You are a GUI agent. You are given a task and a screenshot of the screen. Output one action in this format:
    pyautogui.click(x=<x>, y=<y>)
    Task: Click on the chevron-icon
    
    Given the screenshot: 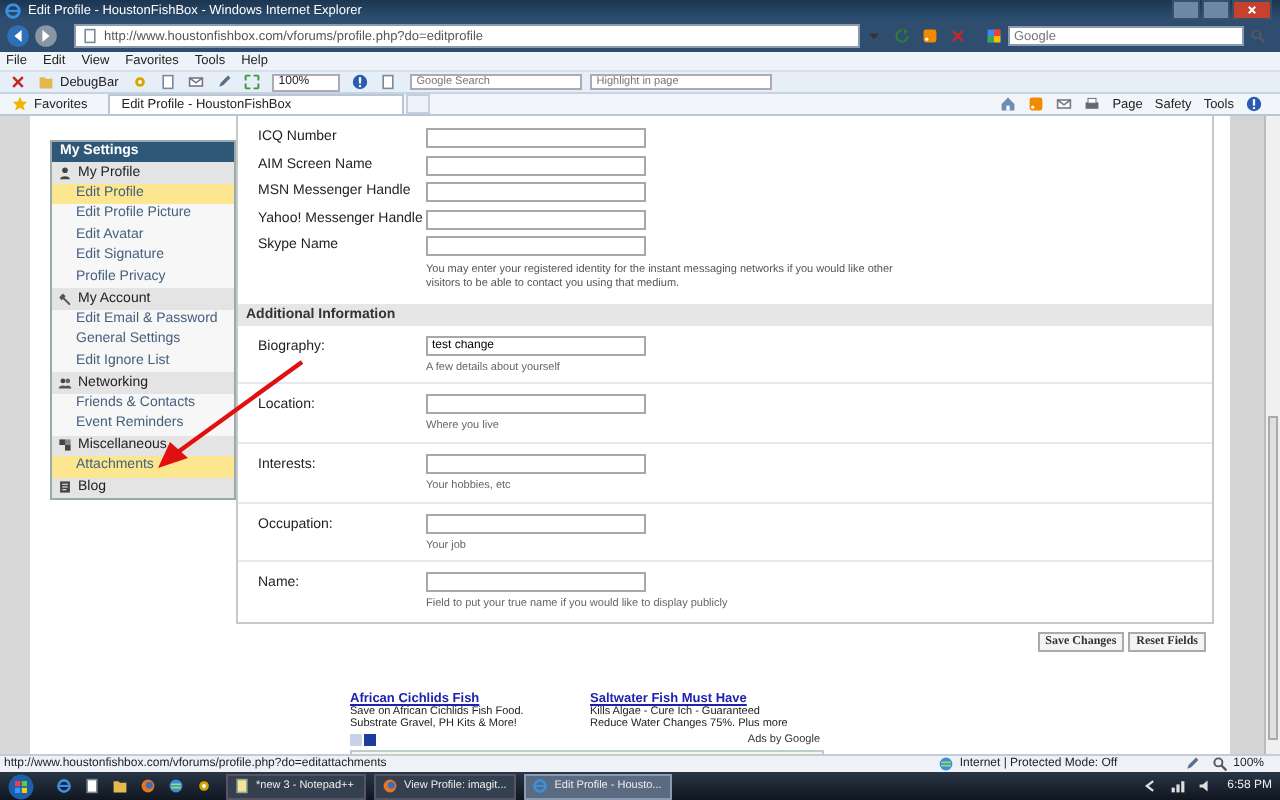 What is the action you would take?
    pyautogui.click(x=1149, y=786)
    